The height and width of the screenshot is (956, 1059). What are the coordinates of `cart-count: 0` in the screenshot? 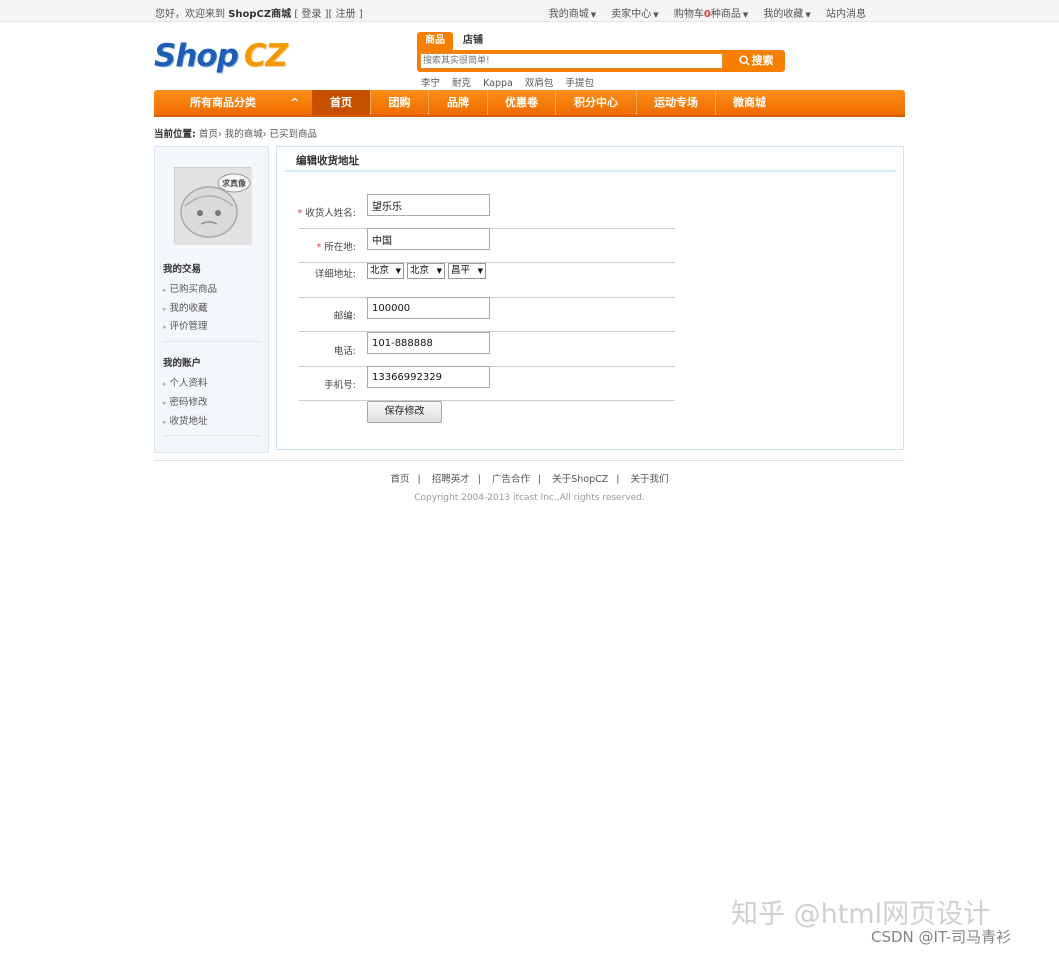 It's located at (707, 14).